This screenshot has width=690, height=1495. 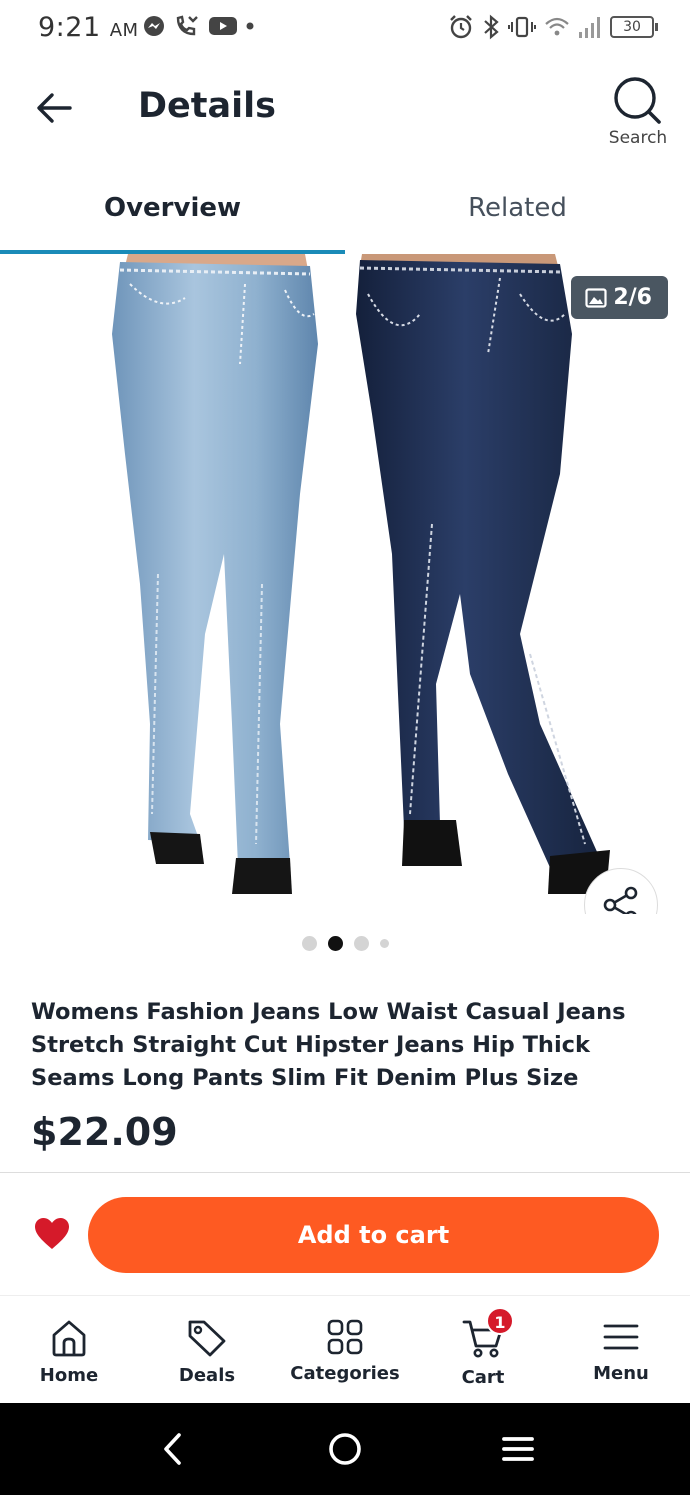 I want to click on home-icon, so click(x=69, y=1338).